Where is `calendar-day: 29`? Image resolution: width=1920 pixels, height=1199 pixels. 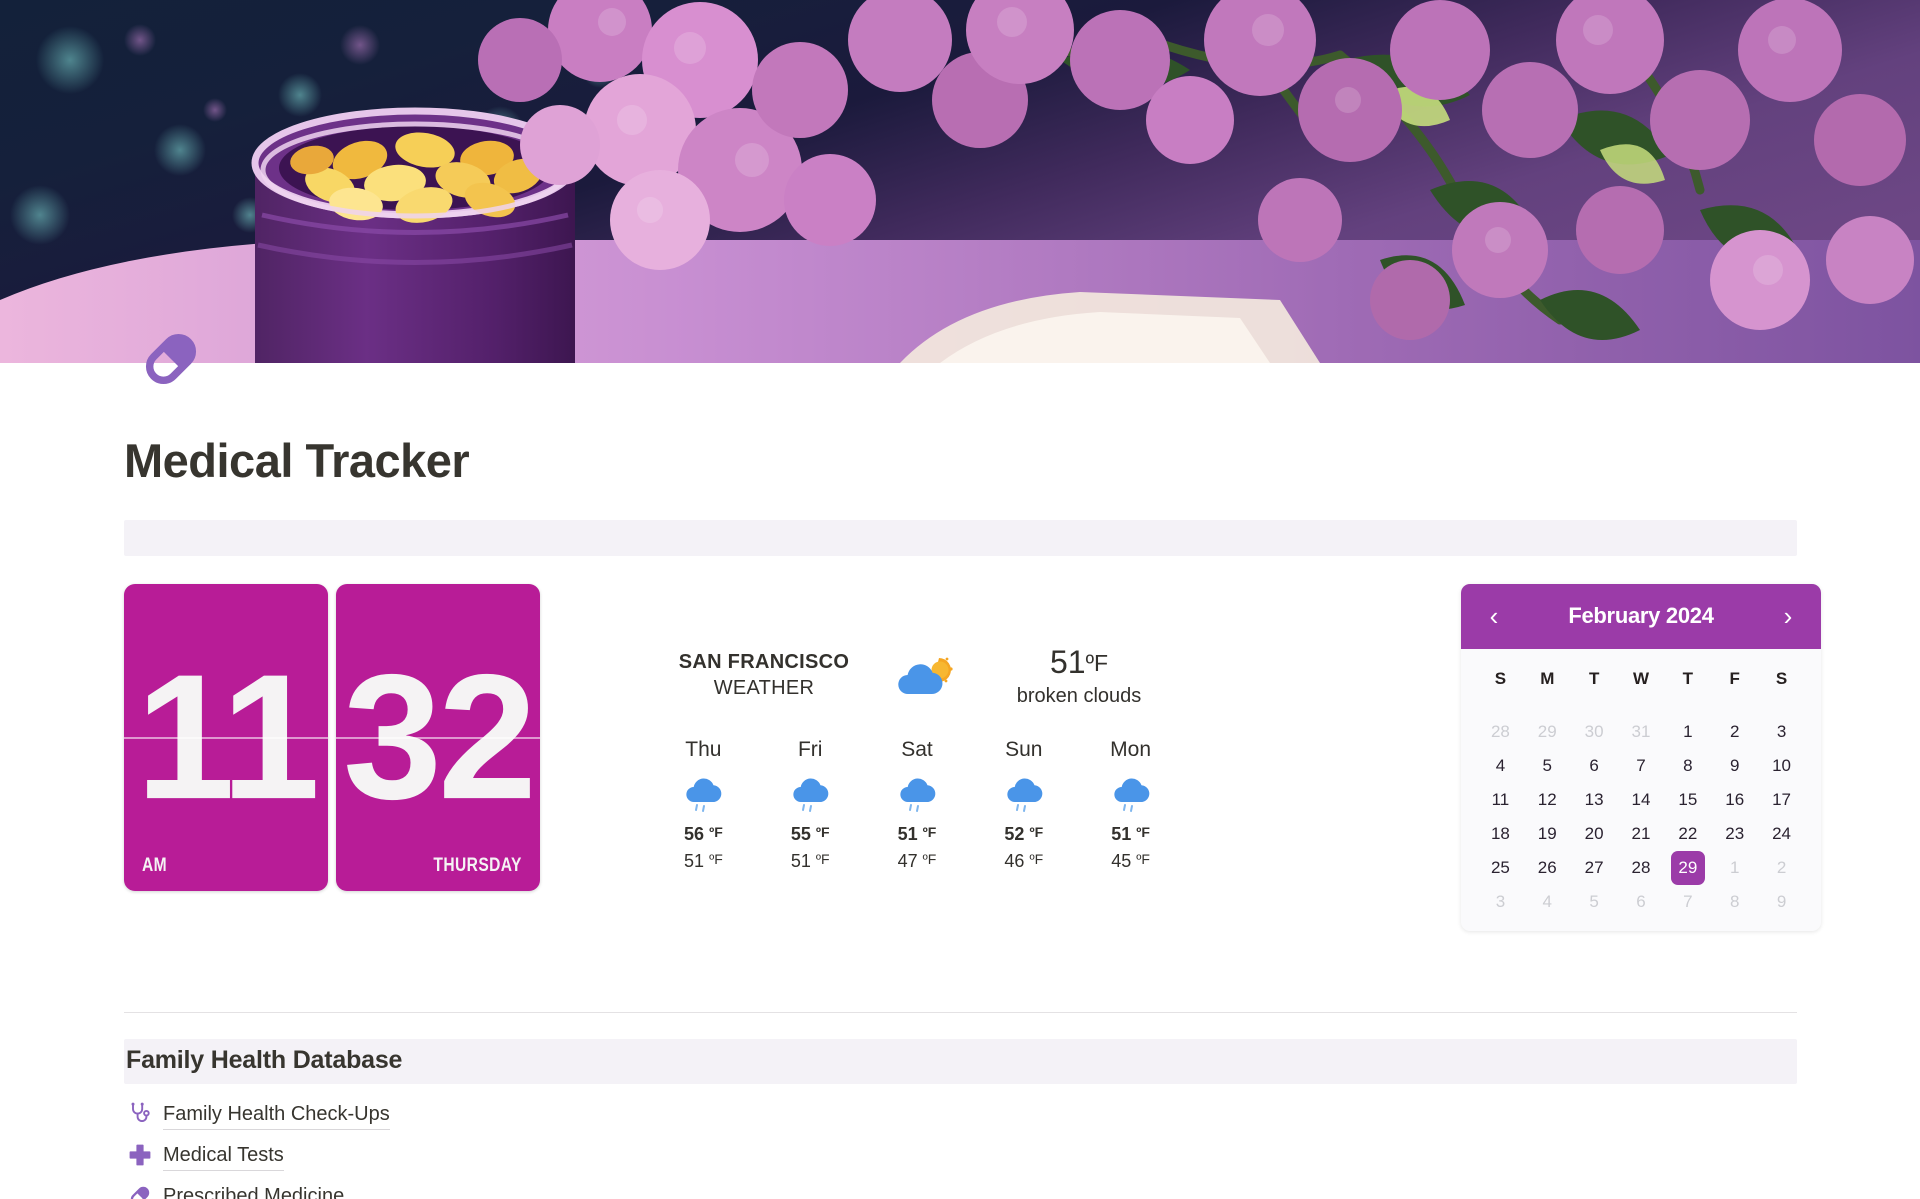 calendar-day: 29 is located at coordinates (1547, 732).